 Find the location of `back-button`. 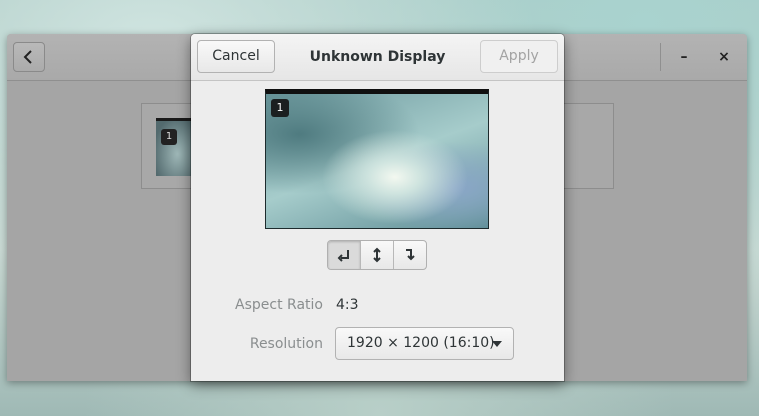

back-button is located at coordinates (29, 57).